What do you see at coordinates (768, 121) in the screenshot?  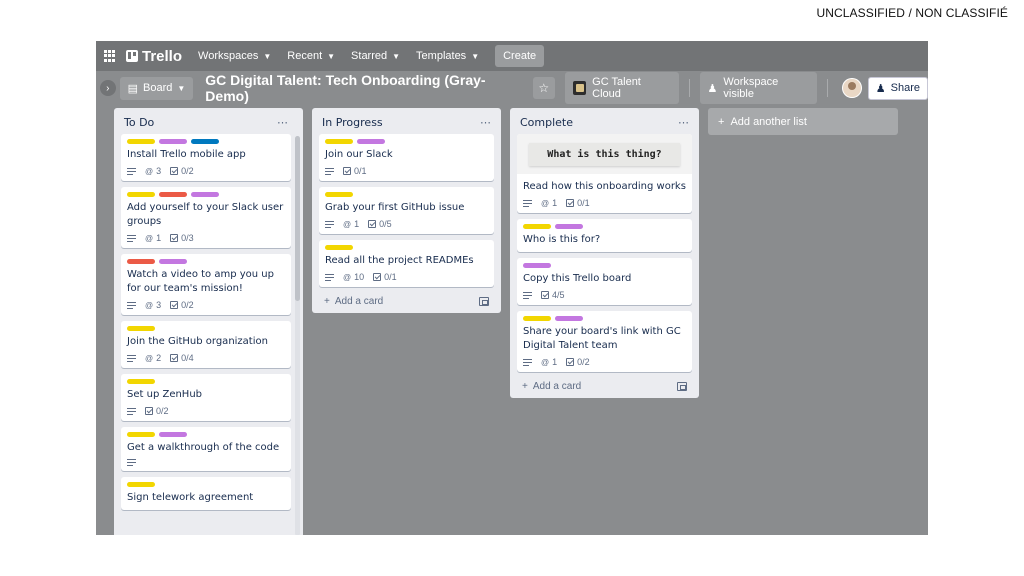 I see `add-list-label: Add another list` at bounding box center [768, 121].